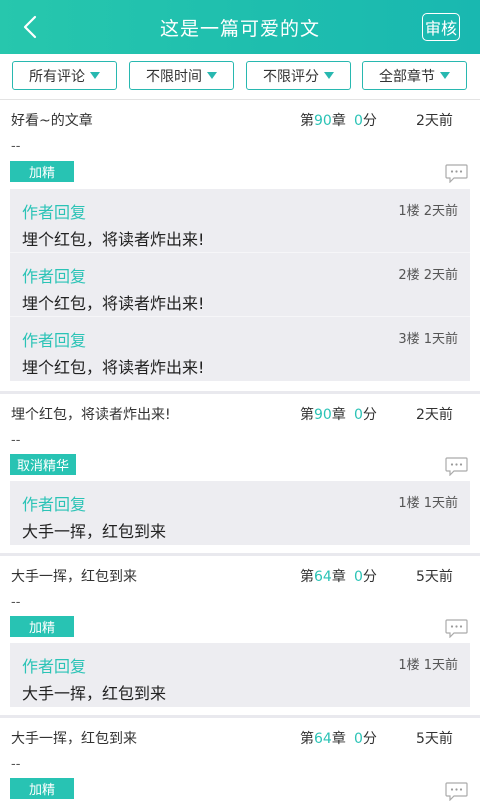 The width and height of the screenshot is (480, 808). I want to click on page-title: 这是一篇可爱的文, so click(239, 28).